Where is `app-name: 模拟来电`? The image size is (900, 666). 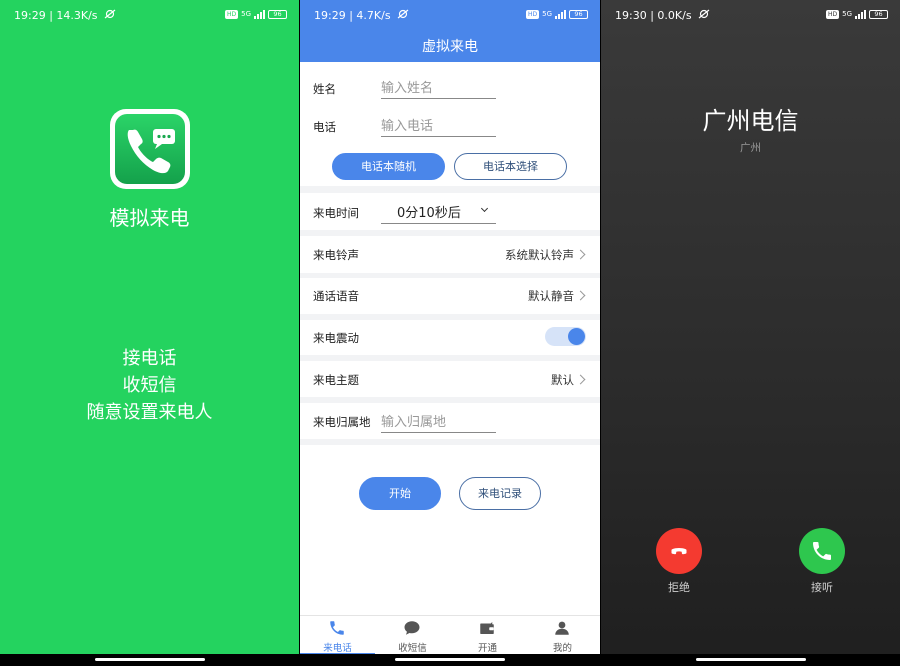 app-name: 模拟来电 is located at coordinates (149, 218).